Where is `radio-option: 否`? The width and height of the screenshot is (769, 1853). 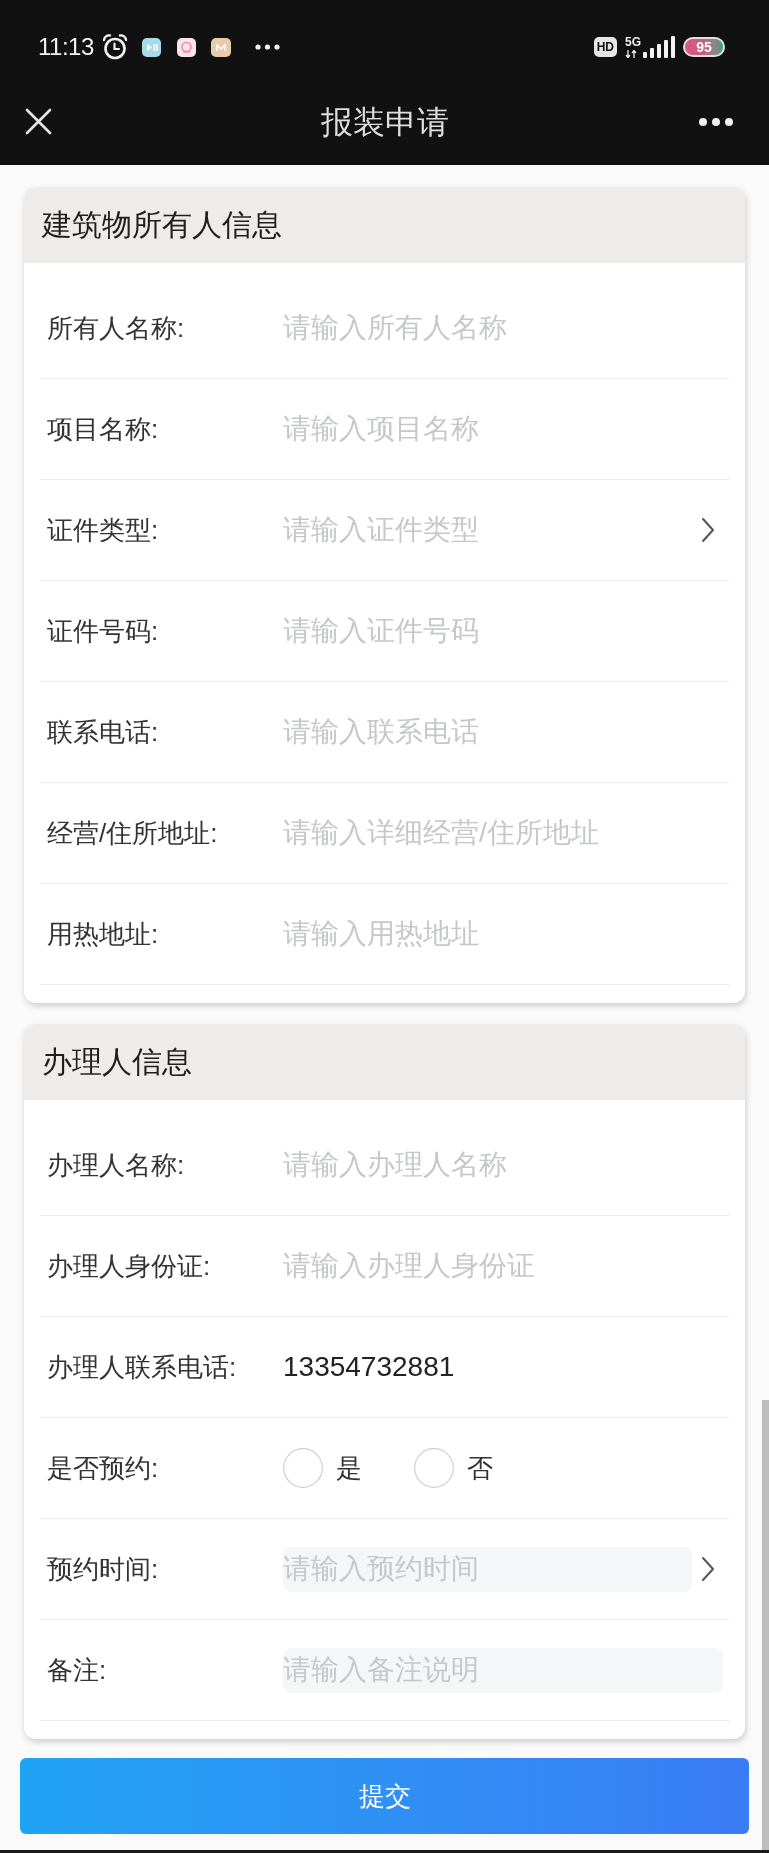
radio-option: 否 is located at coordinates (453, 1468).